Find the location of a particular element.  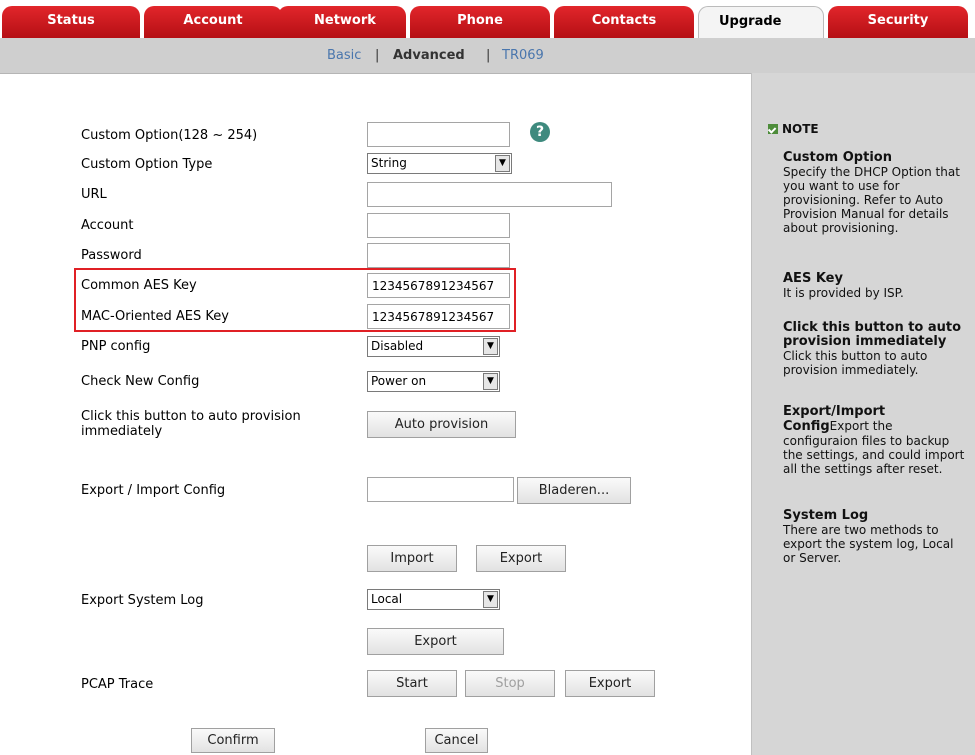

custom-option-type-select: String ▼ is located at coordinates (439, 163).